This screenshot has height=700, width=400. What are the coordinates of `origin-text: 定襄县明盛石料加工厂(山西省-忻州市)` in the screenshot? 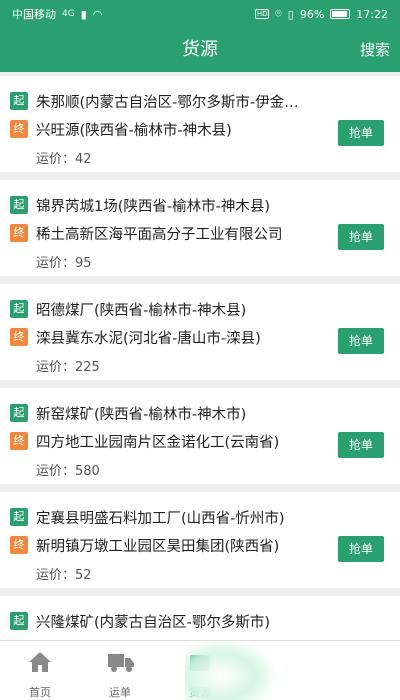 It's located at (160, 518).